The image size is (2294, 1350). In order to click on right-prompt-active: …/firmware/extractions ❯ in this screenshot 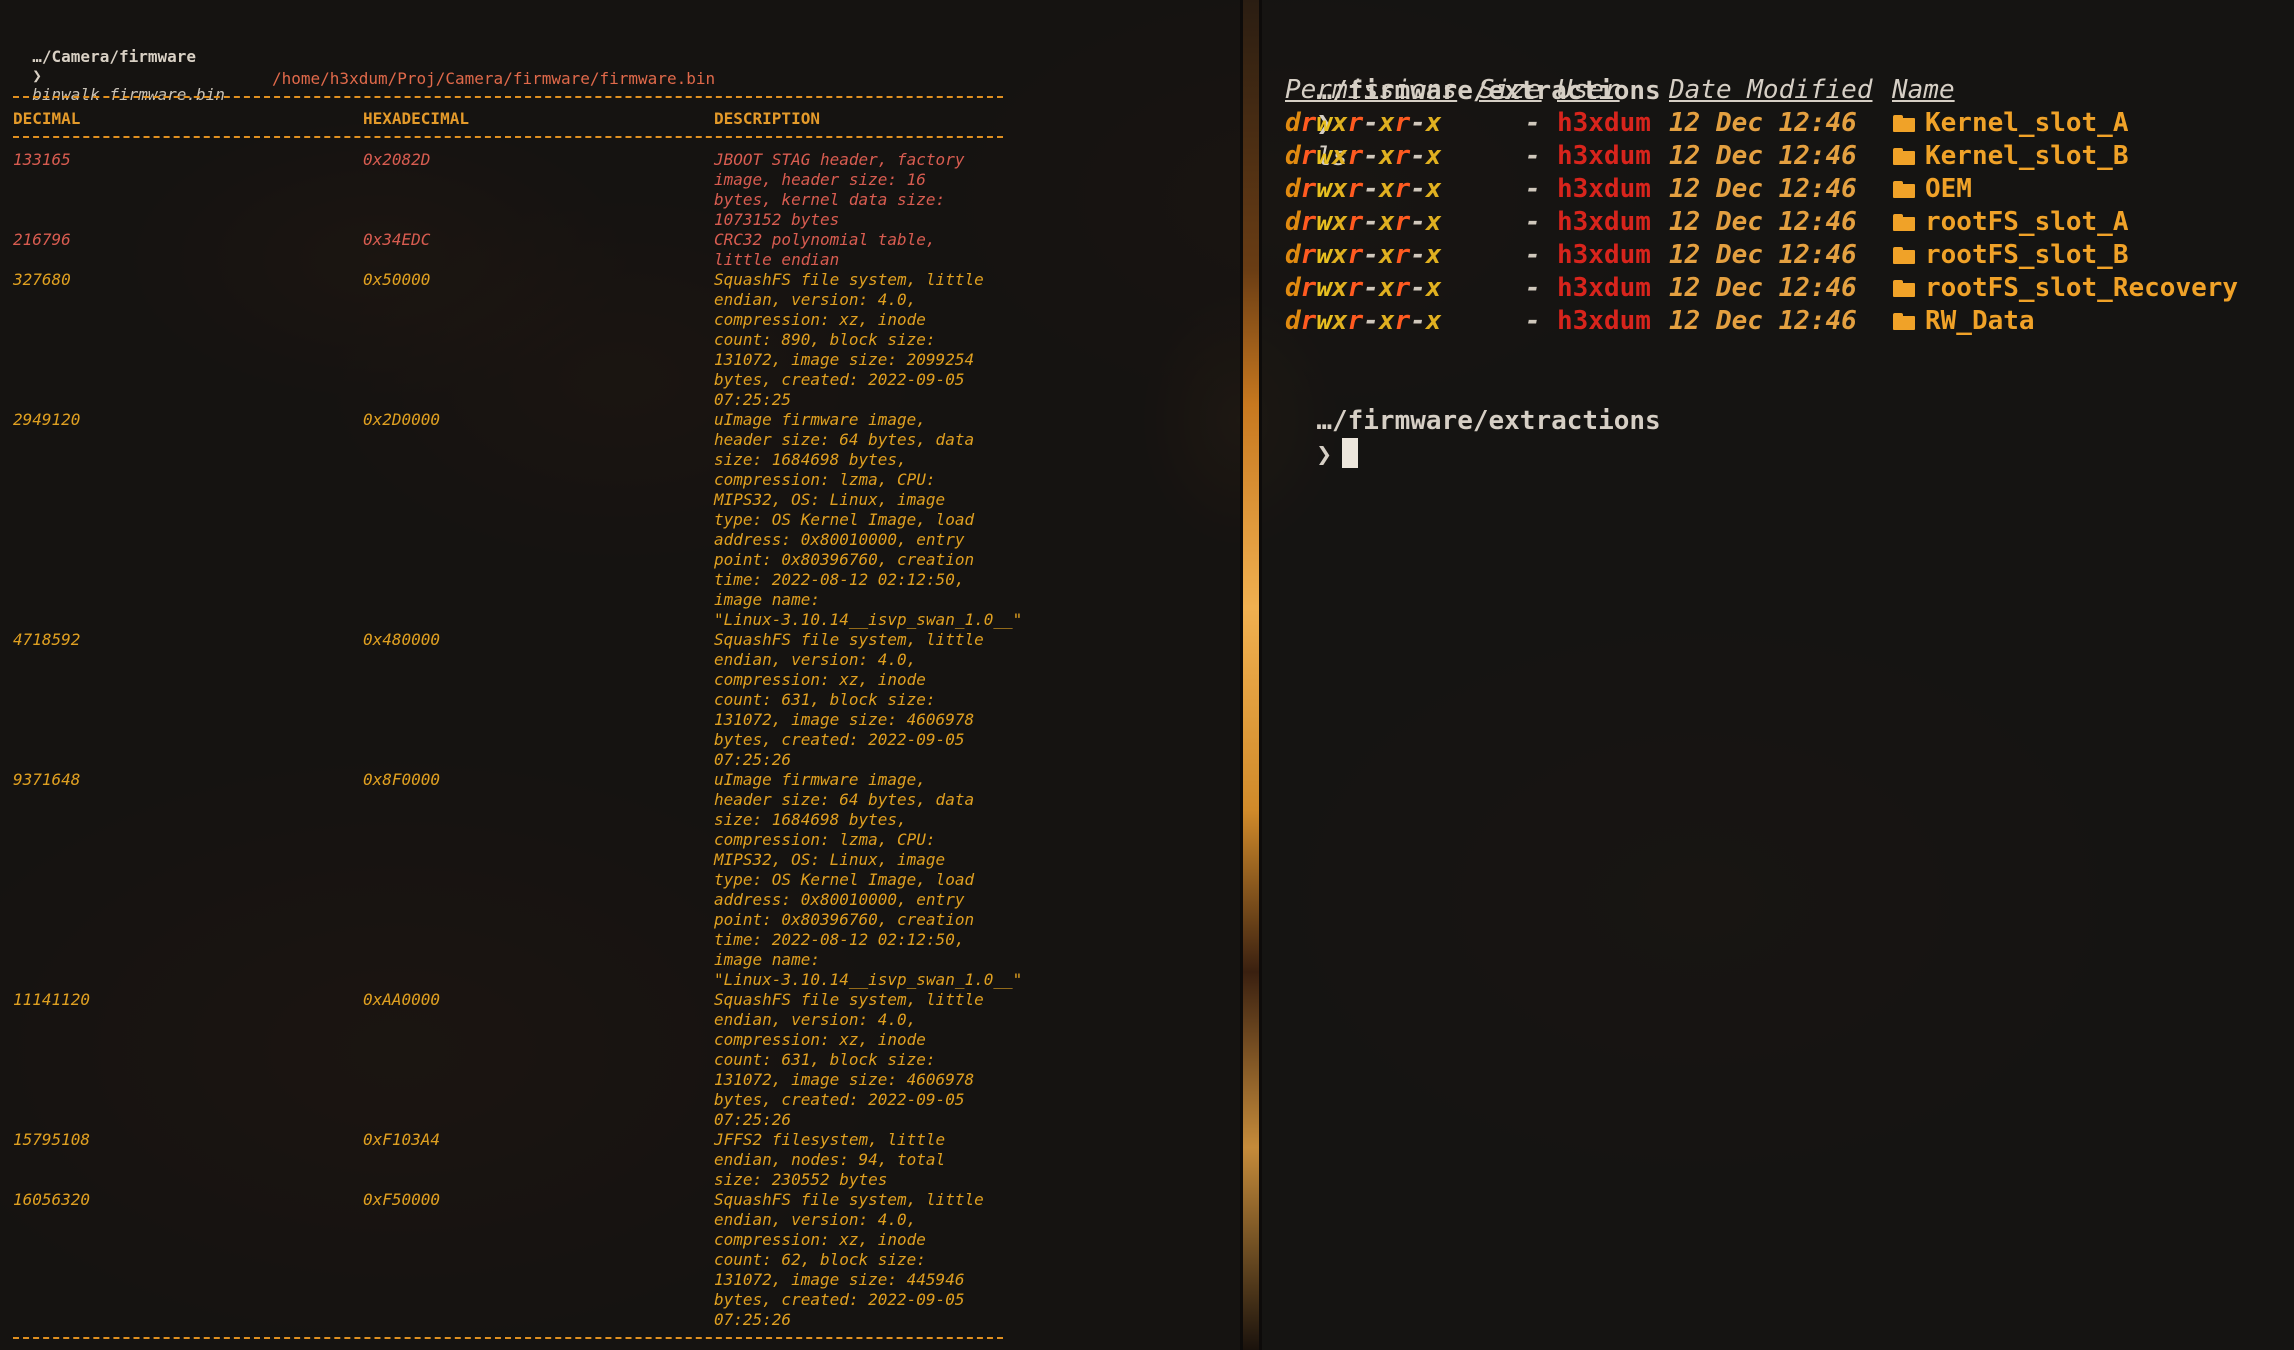, I will do `click(1473, 422)`.